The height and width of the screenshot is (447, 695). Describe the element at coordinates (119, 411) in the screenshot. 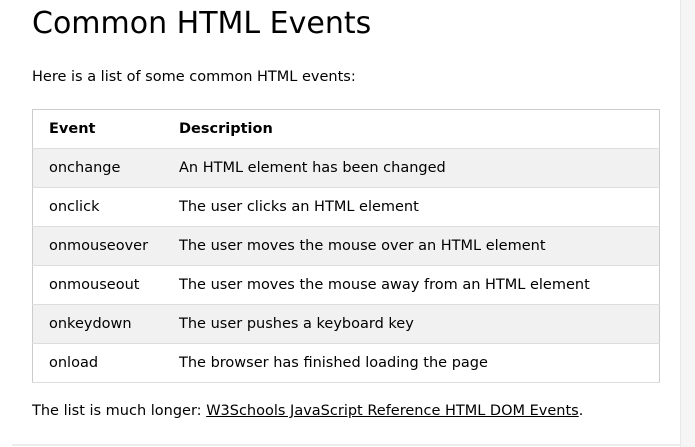

I see `footer-prefix: The list is much longer:` at that location.